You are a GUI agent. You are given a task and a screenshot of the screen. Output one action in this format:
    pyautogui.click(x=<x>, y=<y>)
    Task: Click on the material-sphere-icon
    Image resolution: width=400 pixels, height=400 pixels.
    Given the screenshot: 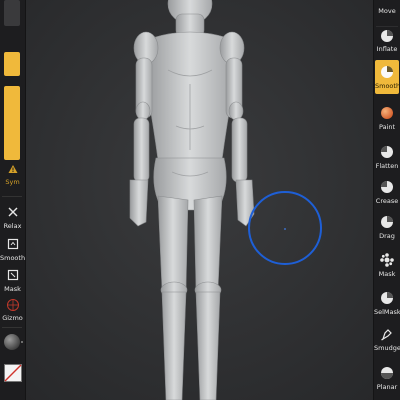 What is the action you would take?
    pyautogui.click(x=13, y=342)
    